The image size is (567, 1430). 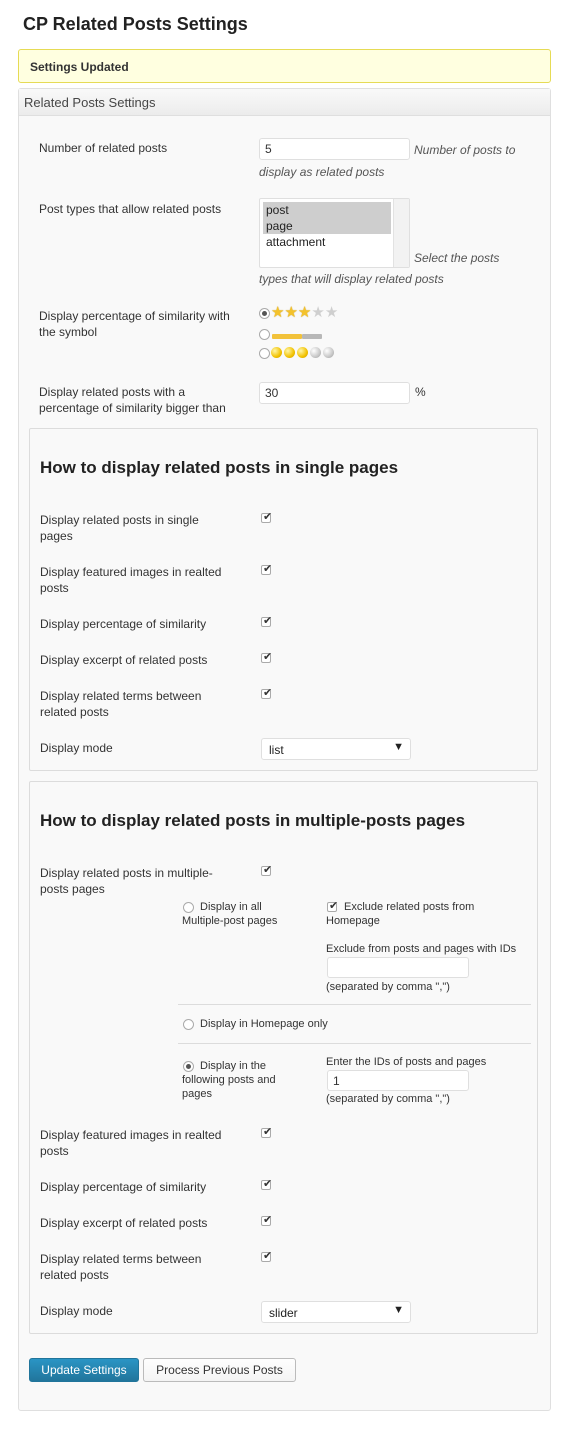 What do you see at coordinates (457, 258) in the screenshot?
I see `post-types-desc-1: Select the posts` at bounding box center [457, 258].